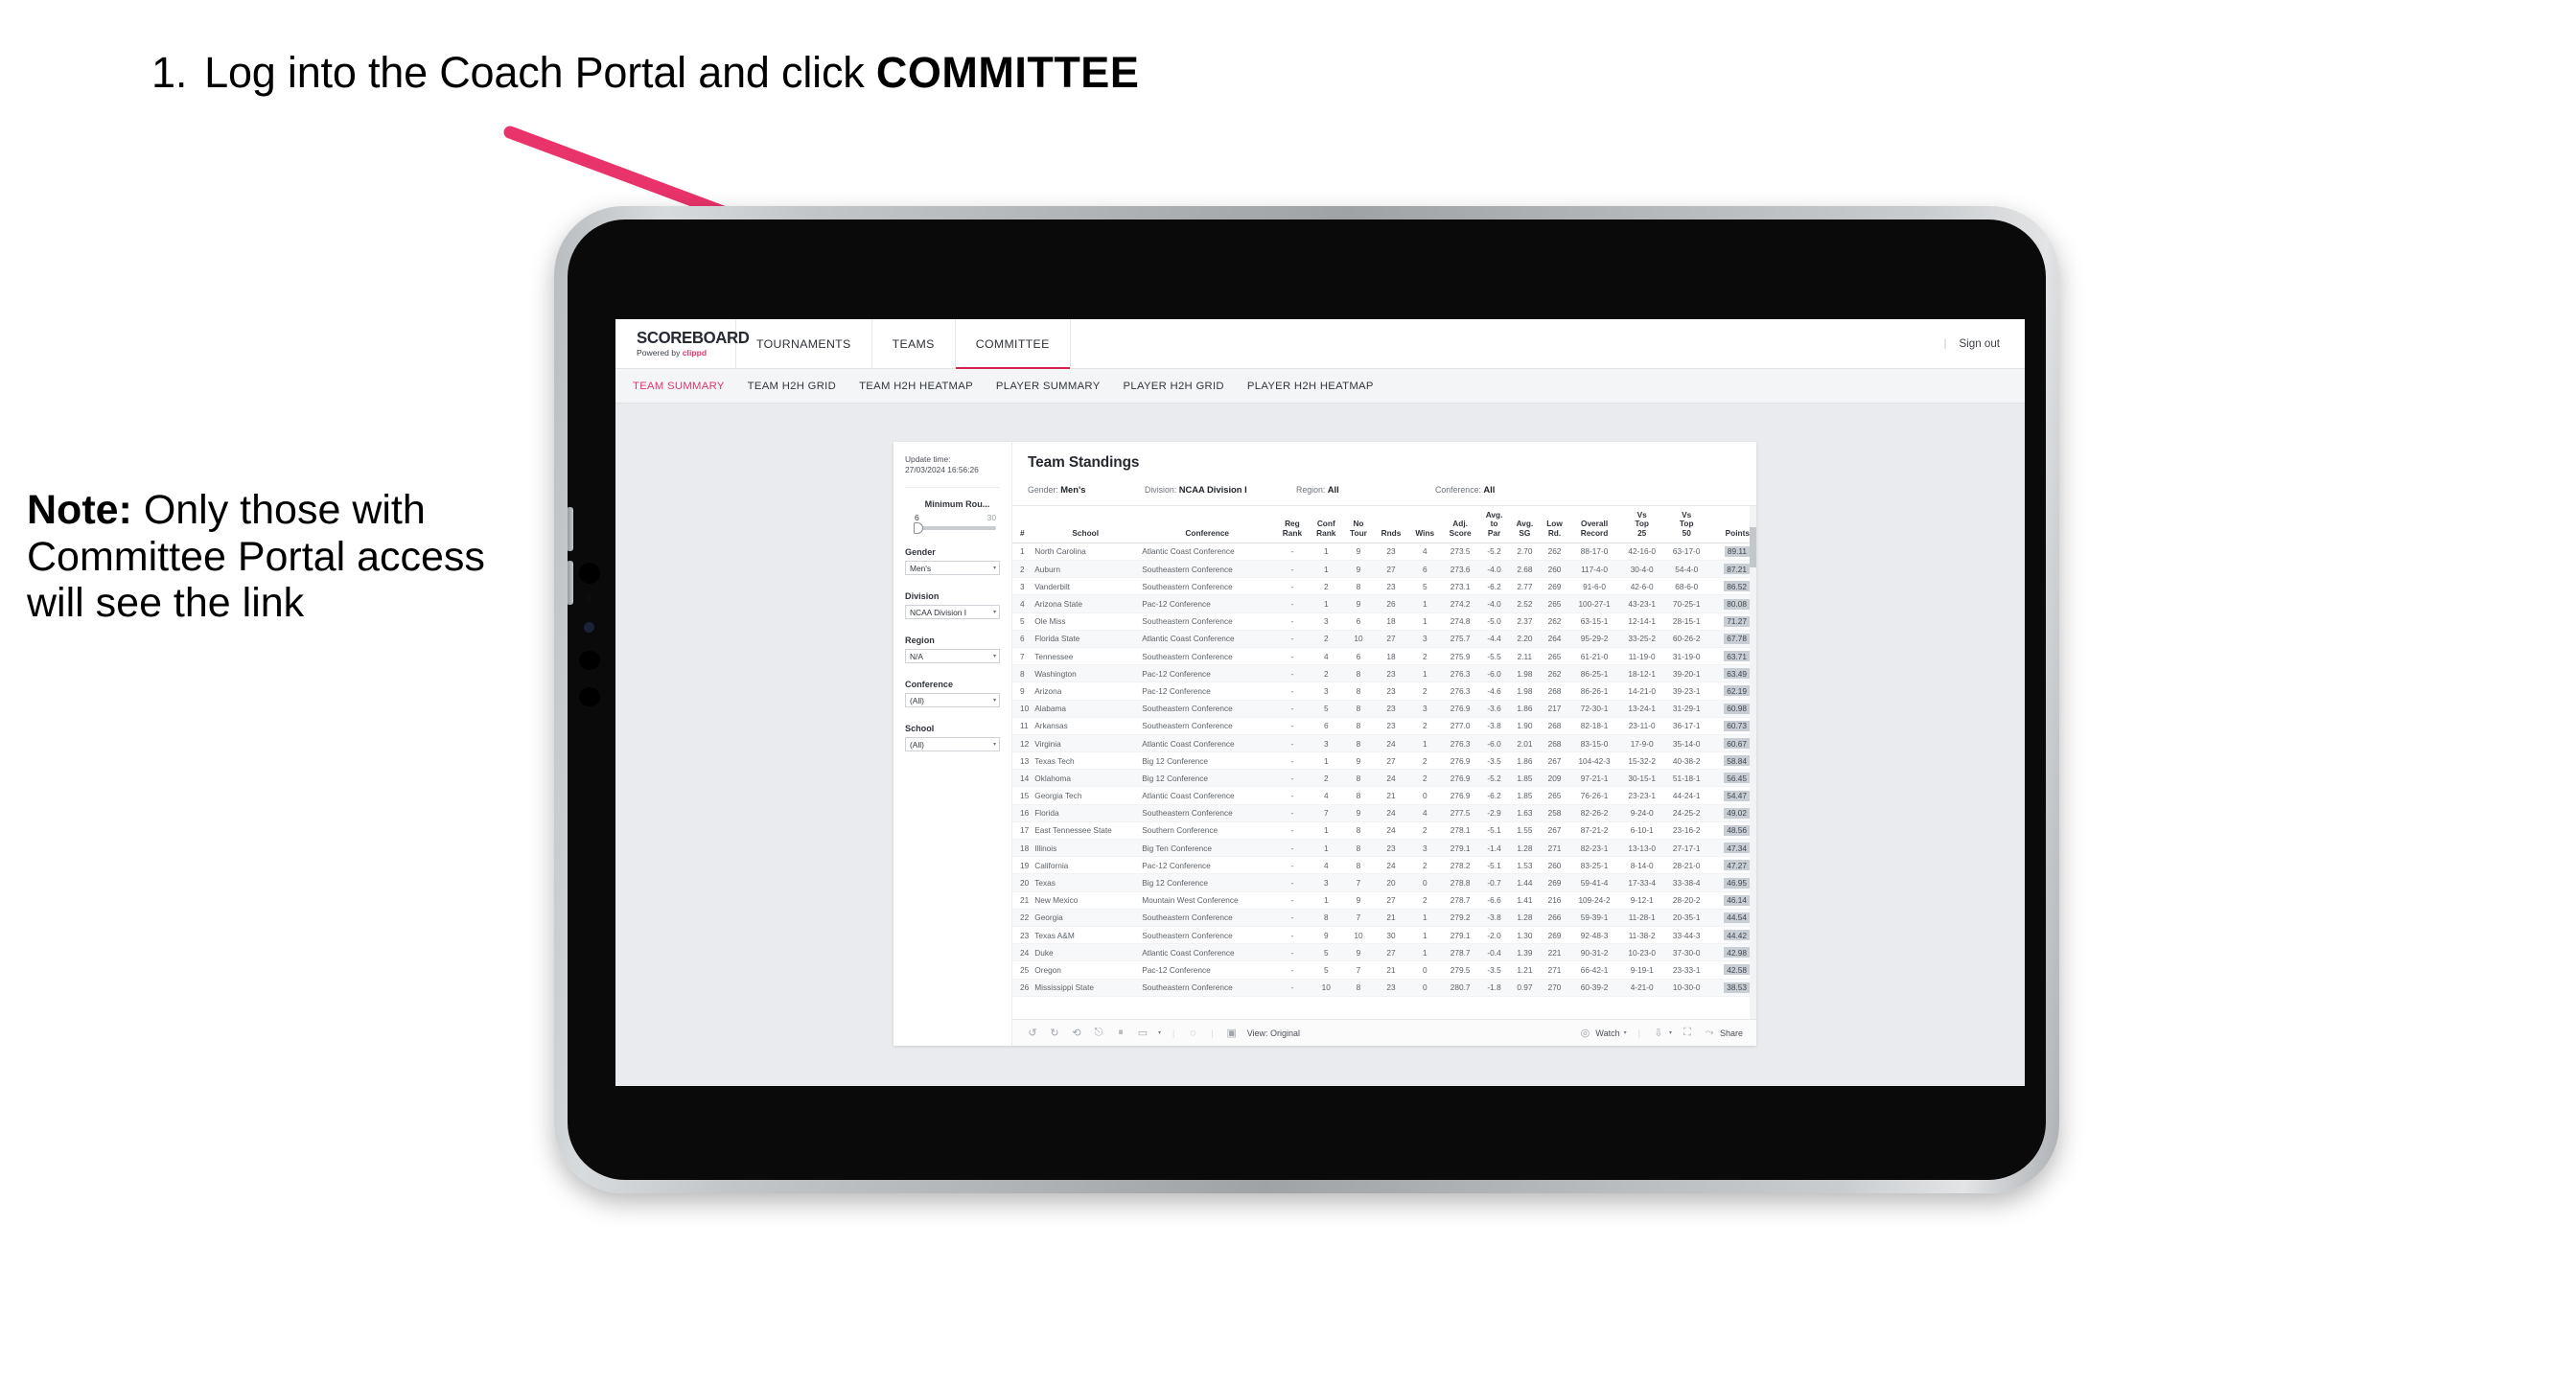 This screenshot has height=1386, width=2576. I want to click on column-header: Vs Top 25, so click(1642, 525).